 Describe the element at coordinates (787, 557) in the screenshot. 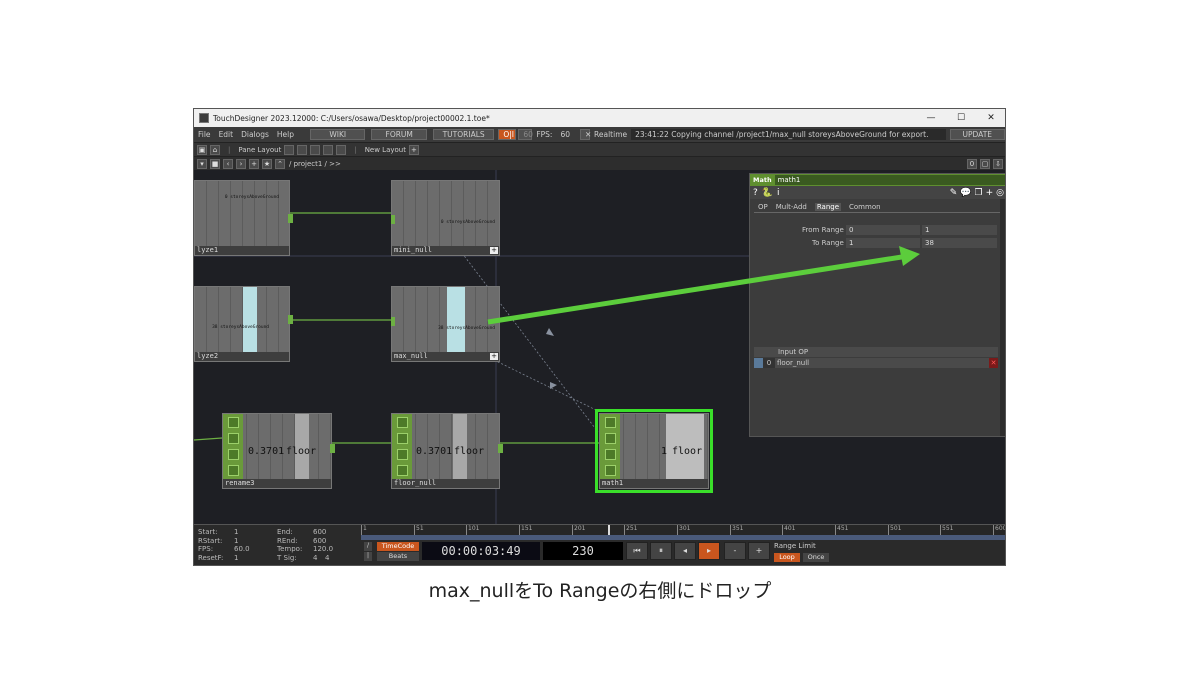

I see `loop-button: Loop` at that location.